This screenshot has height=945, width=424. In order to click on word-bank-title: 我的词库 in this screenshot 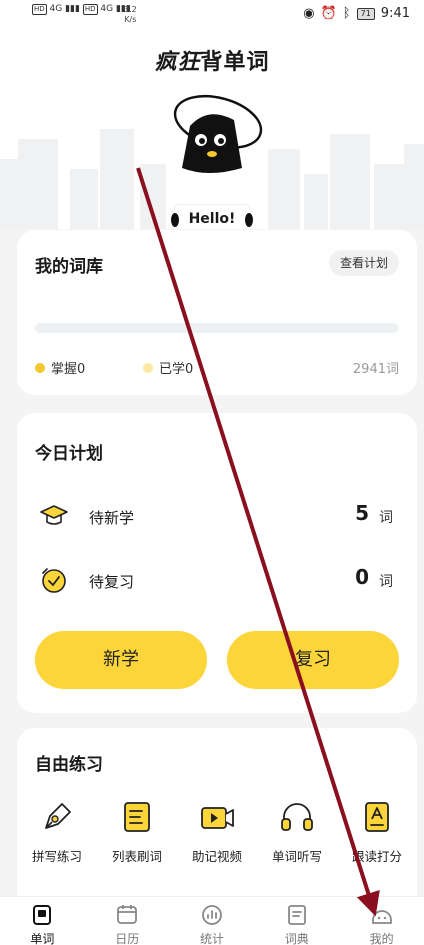, I will do `click(69, 267)`.